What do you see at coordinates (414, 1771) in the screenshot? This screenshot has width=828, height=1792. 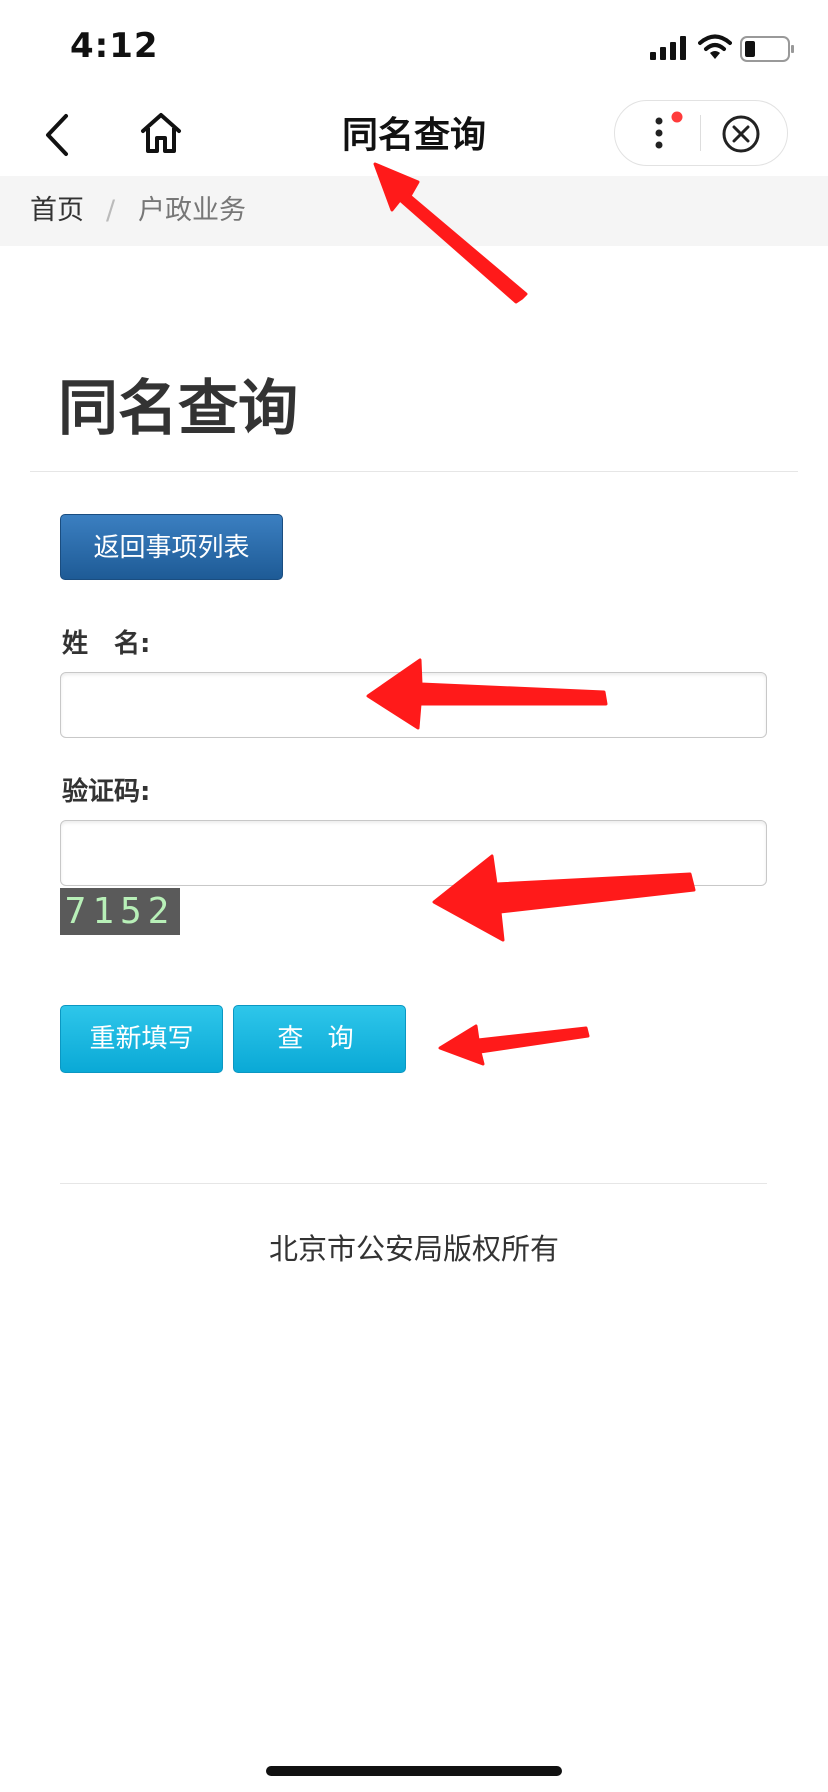 I see `home-indicator` at bounding box center [414, 1771].